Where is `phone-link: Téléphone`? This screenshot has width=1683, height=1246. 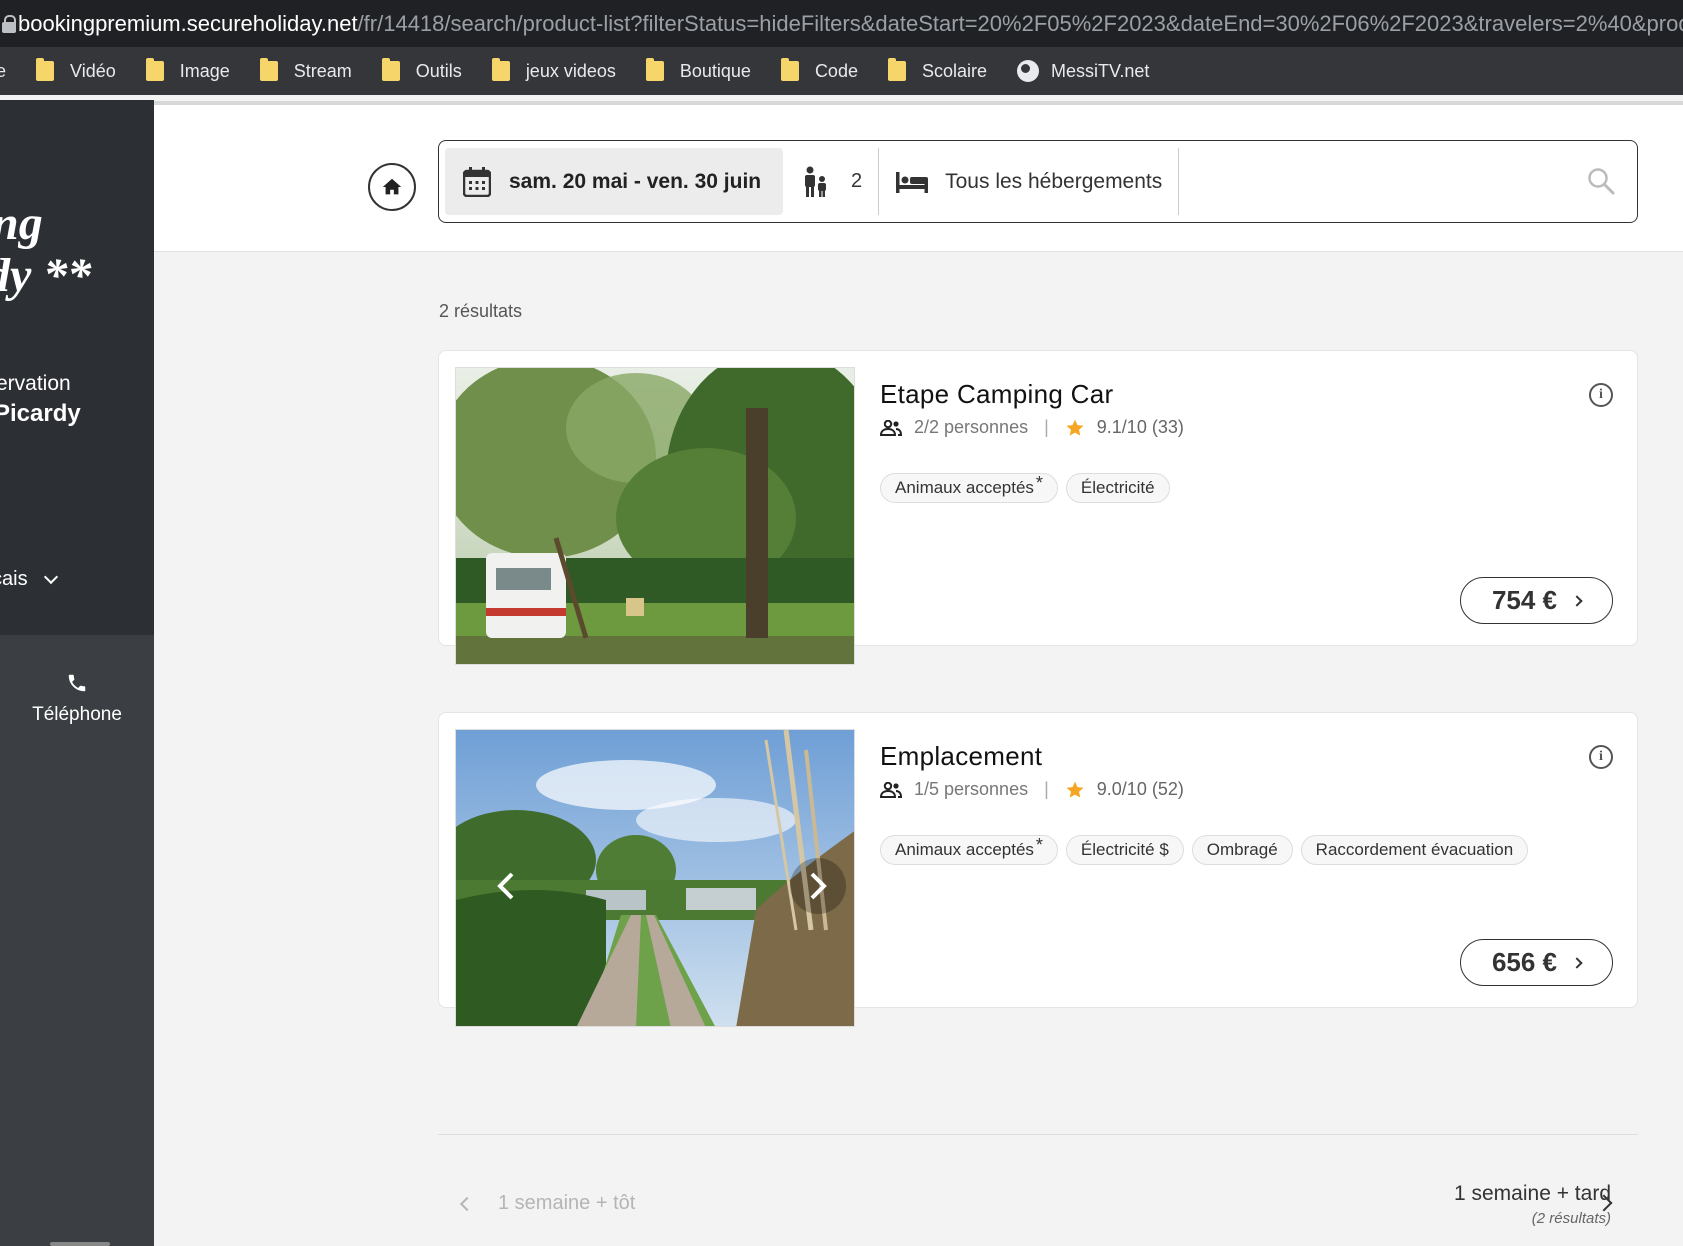 phone-link: Téléphone is located at coordinates (77, 699).